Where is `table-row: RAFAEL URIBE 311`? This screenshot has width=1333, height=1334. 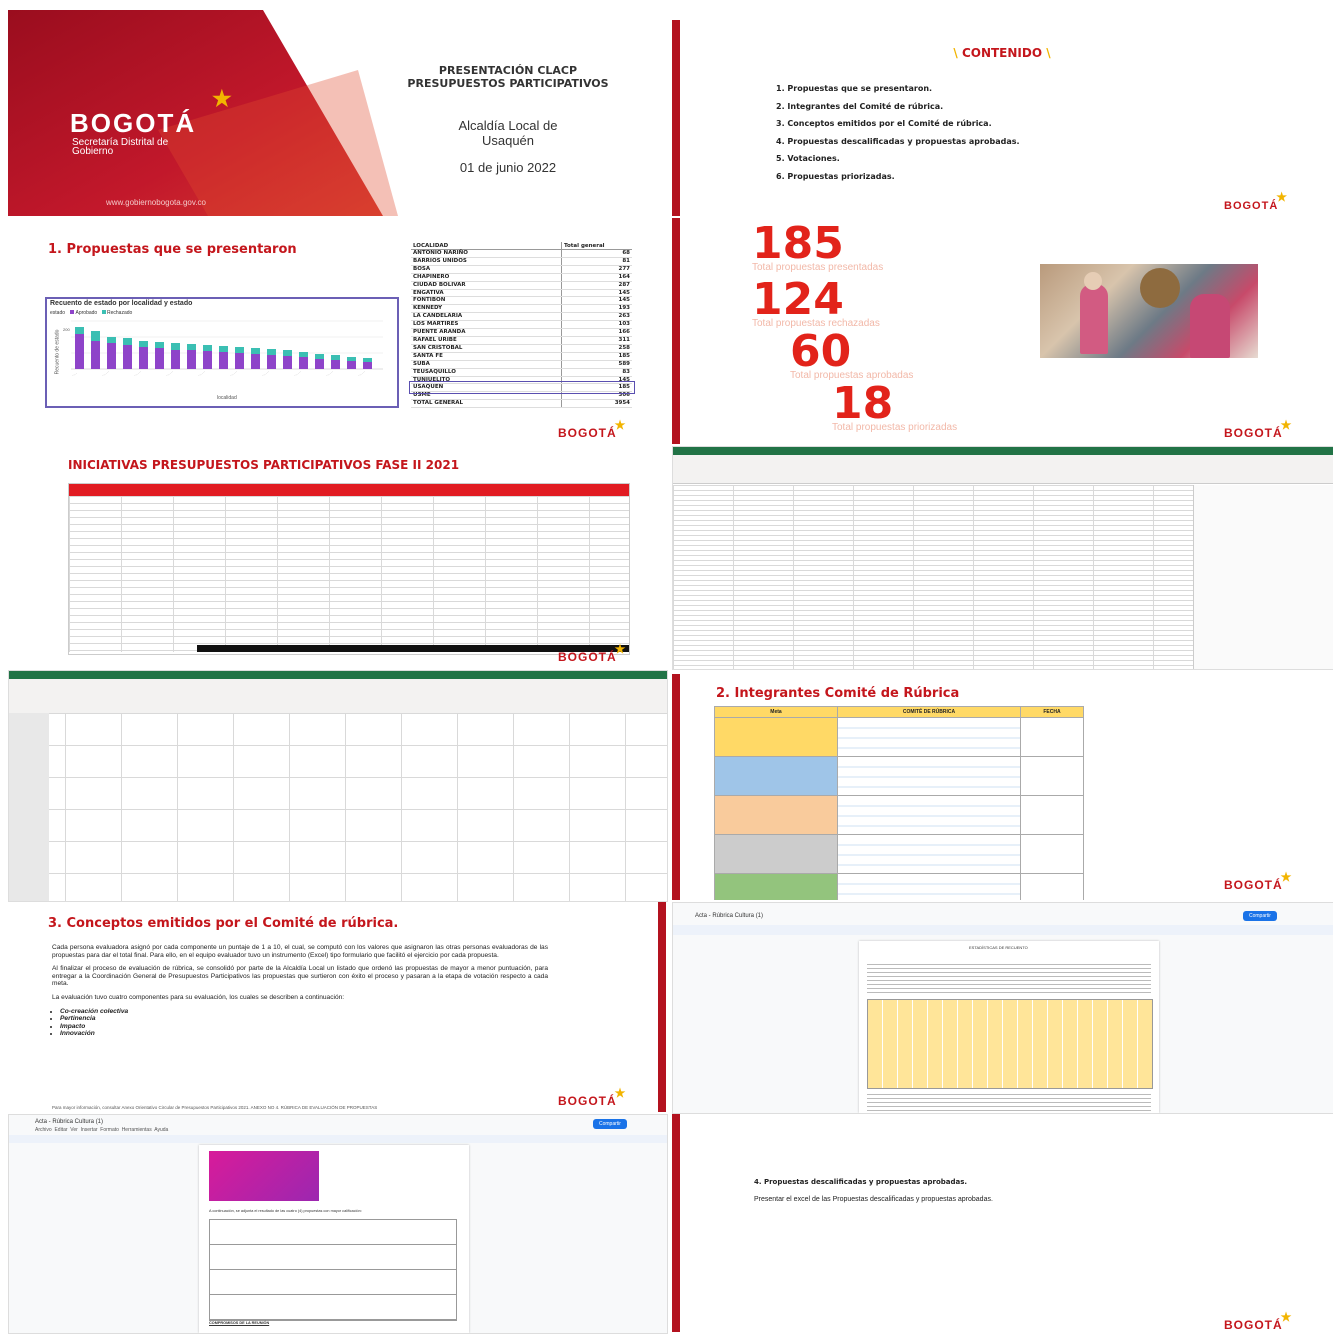 table-row: RAFAEL URIBE 311 is located at coordinates (521, 340).